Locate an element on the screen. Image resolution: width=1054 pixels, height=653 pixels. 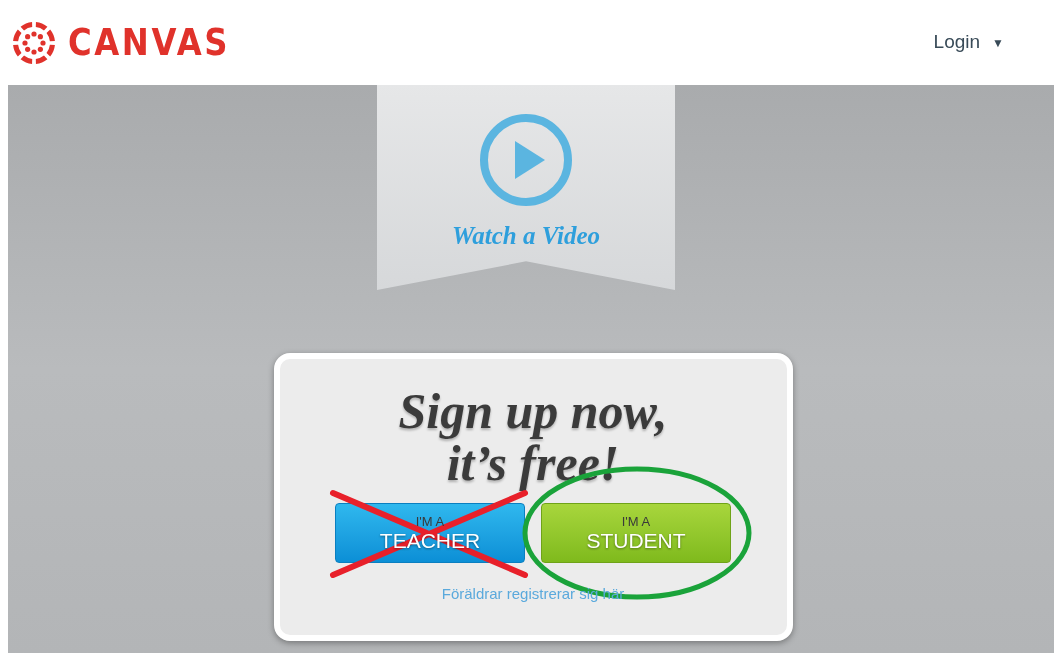
role-button: I'M A STUDENT is located at coordinates (636, 533).